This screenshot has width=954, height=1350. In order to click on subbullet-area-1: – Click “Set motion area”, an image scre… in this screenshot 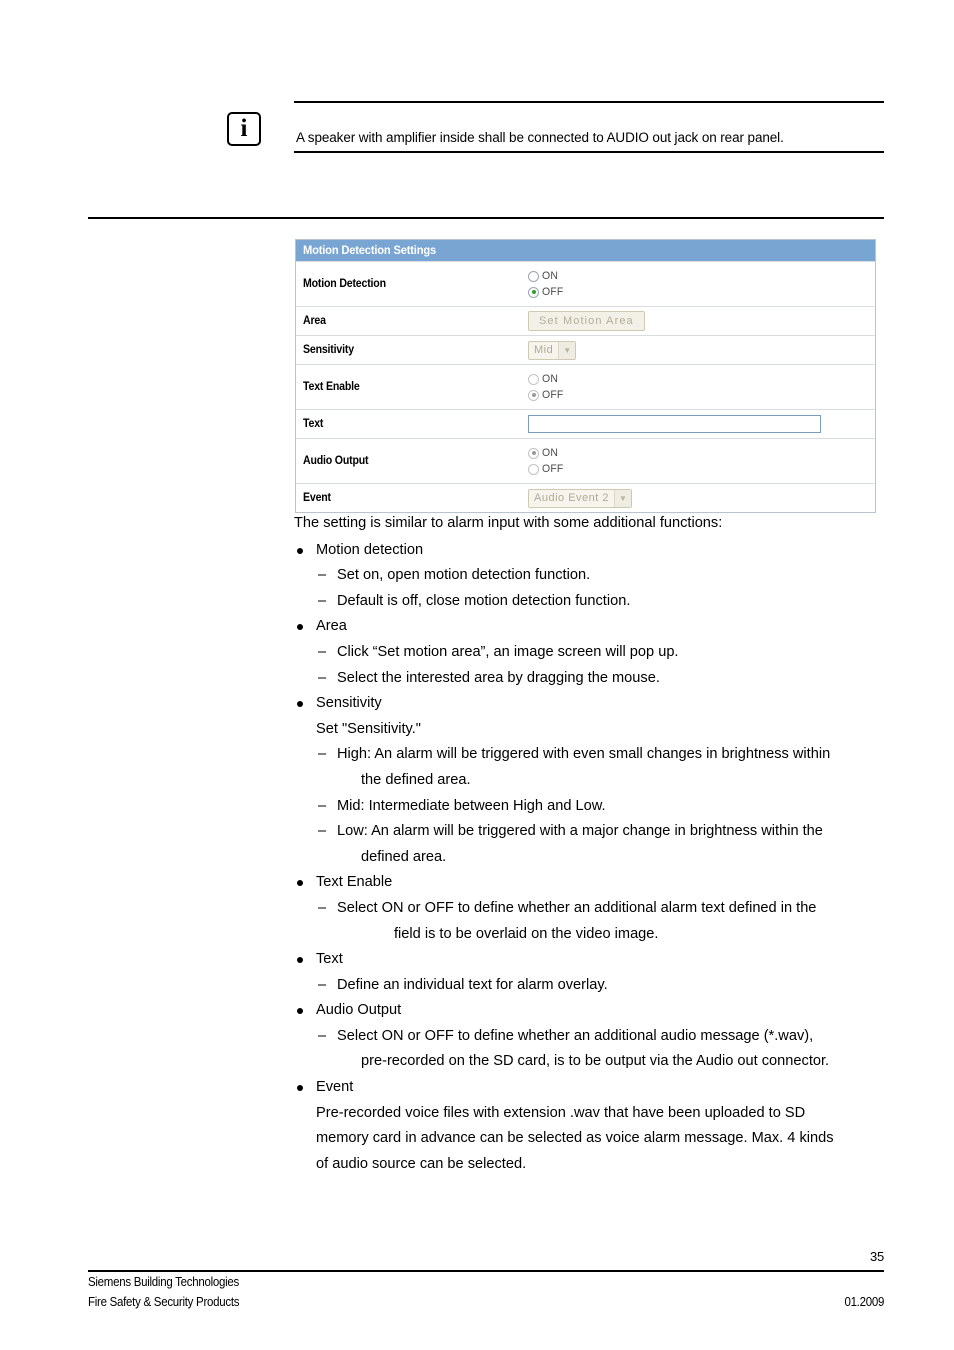, I will do `click(592, 653)`.